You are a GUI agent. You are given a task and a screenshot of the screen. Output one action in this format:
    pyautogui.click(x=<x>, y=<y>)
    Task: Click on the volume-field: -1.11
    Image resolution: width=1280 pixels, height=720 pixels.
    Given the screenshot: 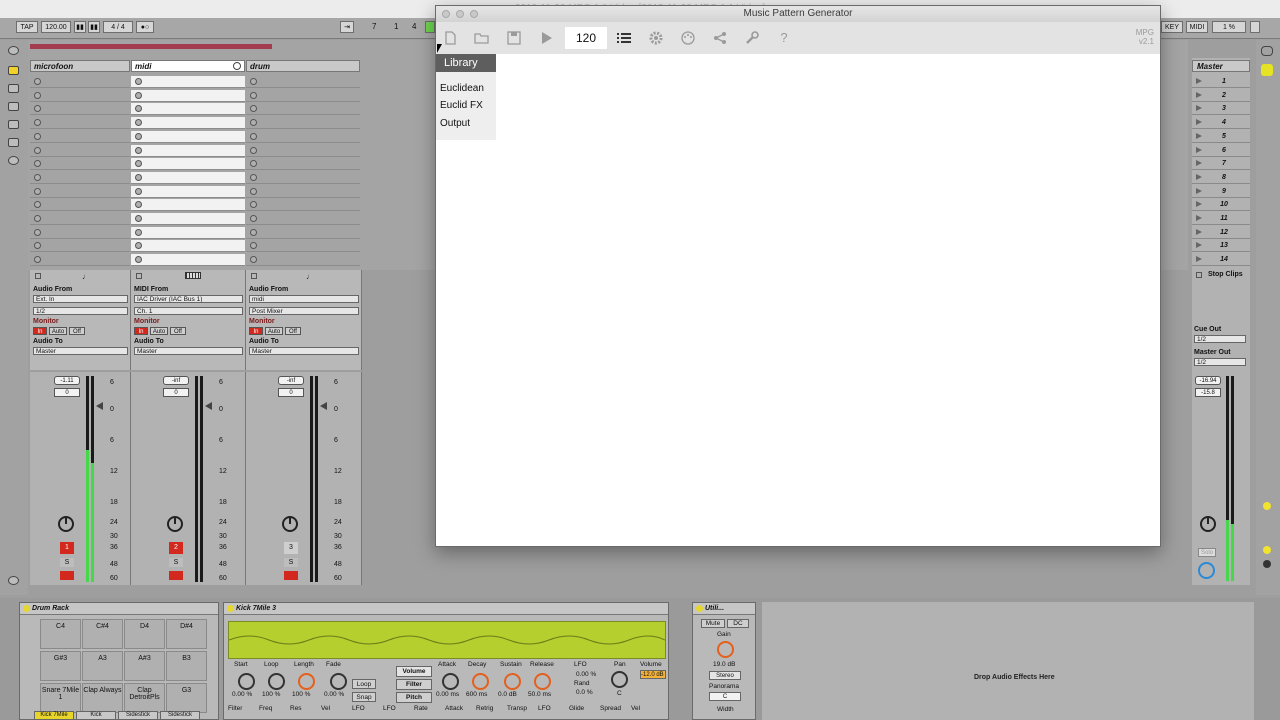 What is the action you would take?
    pyautogui.click(x=67, y=380)
    